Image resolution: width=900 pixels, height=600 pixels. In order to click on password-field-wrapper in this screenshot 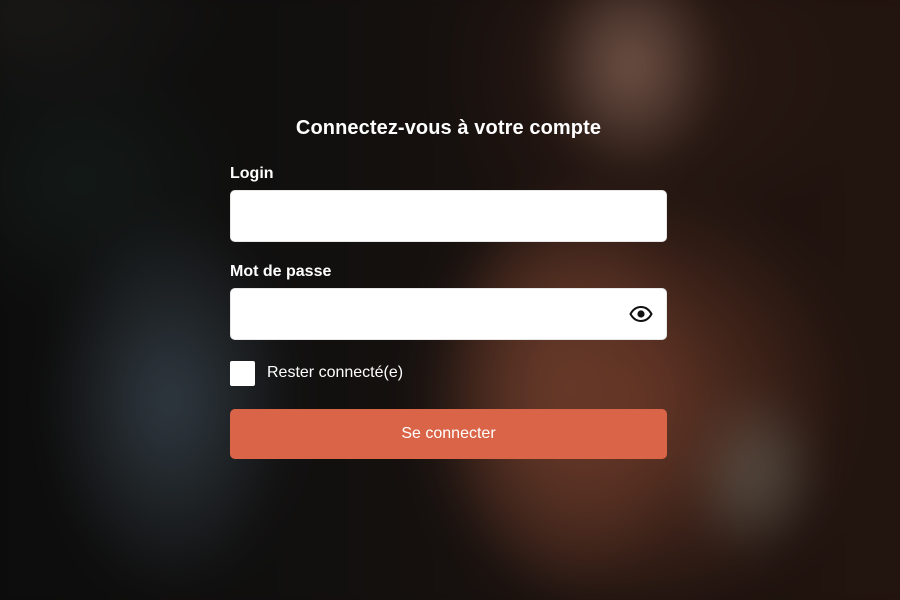, I will do `click(448, 314)`.